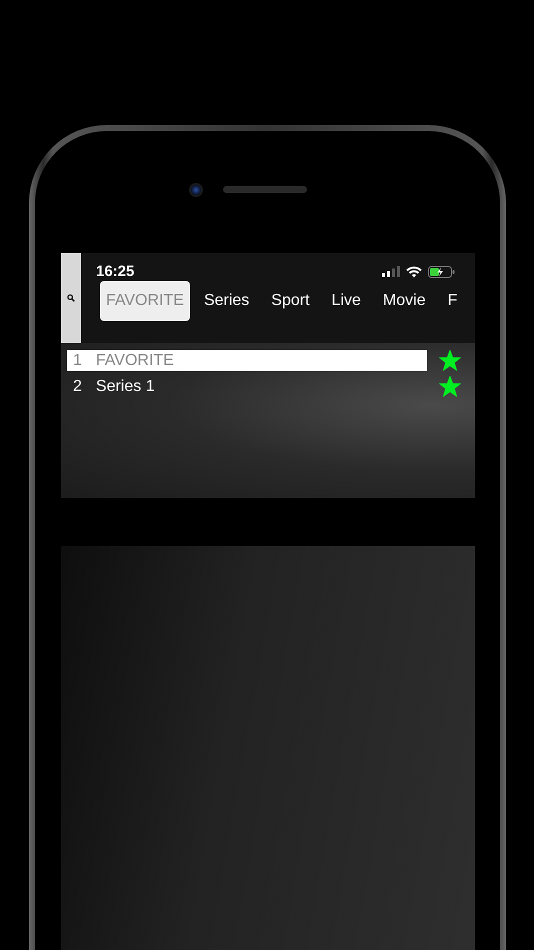 The image size is (534, 950). I want to click on status-time: 16:25, so click(115, 271).